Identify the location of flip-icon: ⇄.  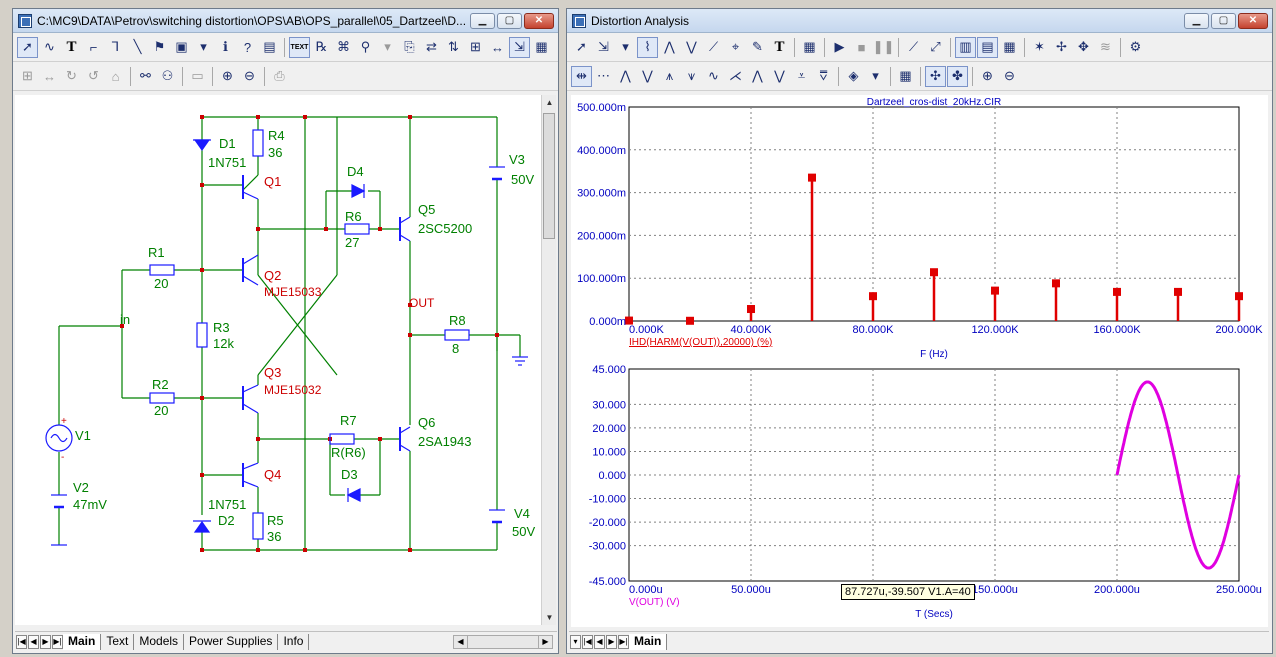
(431, 47).